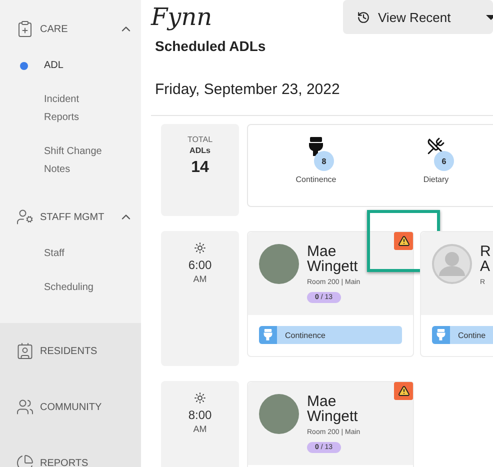 This screenshot has width=493, height=467. I want to click on total-unit: ADLs, so click(200, 150).